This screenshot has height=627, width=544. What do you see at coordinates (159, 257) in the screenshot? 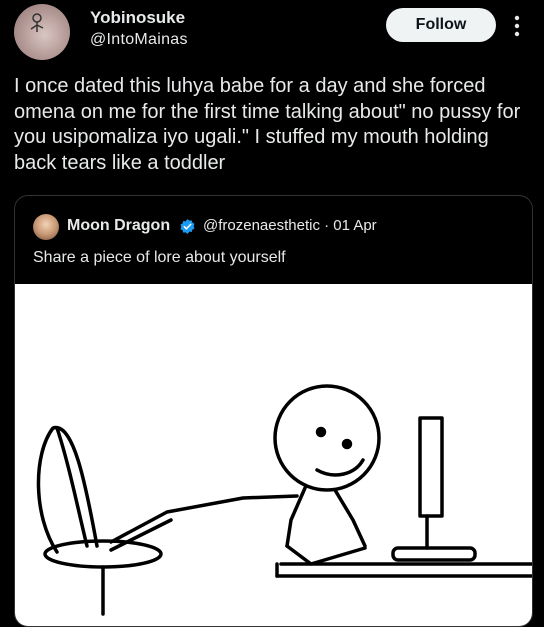
I see `quoted-tweet-text: Share a piece of lore about yourself` at bounding box center [159, 257].